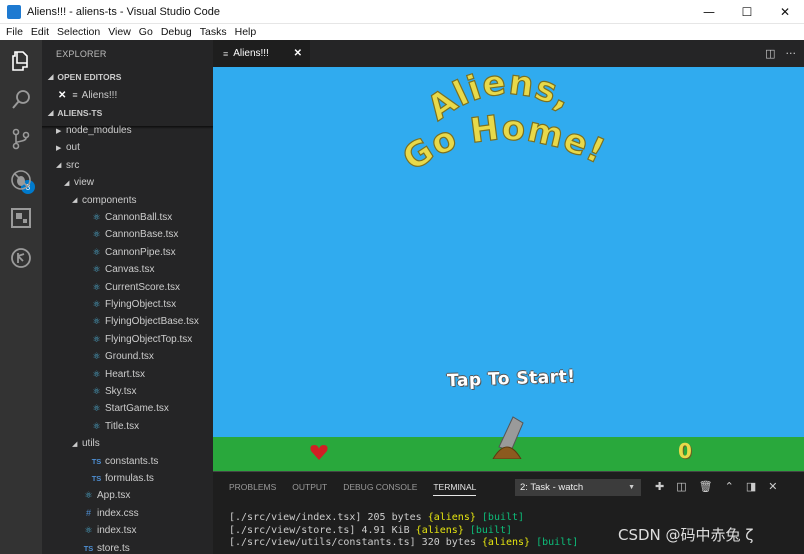 The height and width of the screenshot is (554, 804). I want to click on menu-selection: Selection, so click(78, 32).